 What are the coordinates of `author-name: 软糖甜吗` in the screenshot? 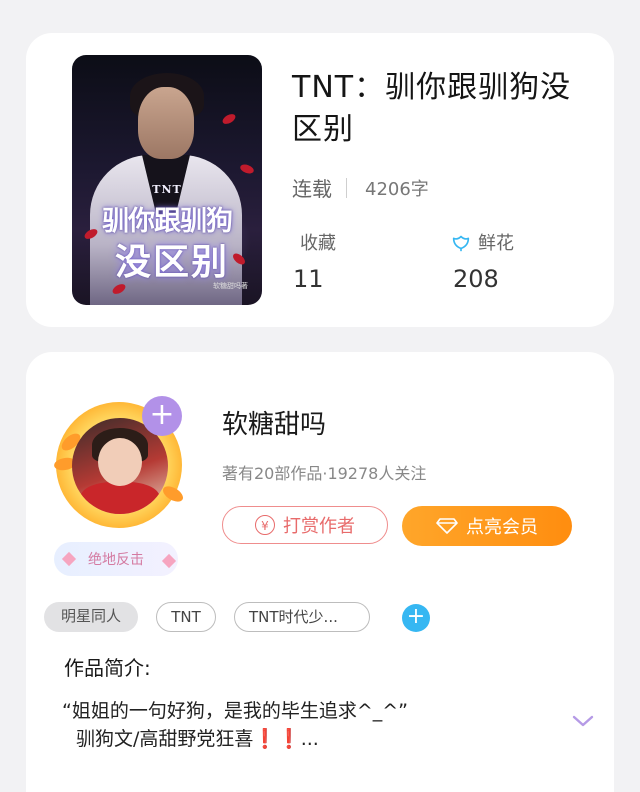 It's located at (274, 422).